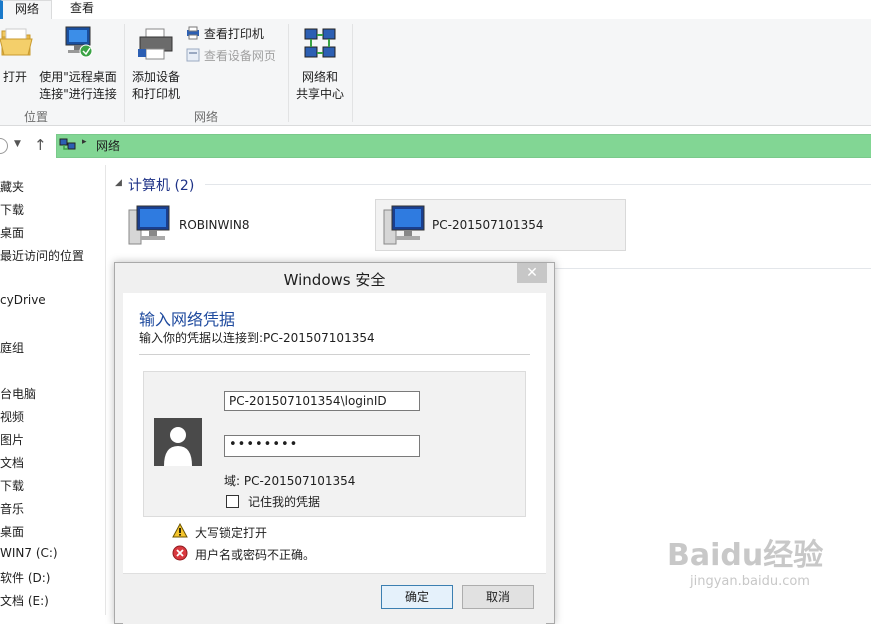  I want to click on dialog-subtitle: 输入你的凭据以连接到:PC-201507101354, so click(257, 338).